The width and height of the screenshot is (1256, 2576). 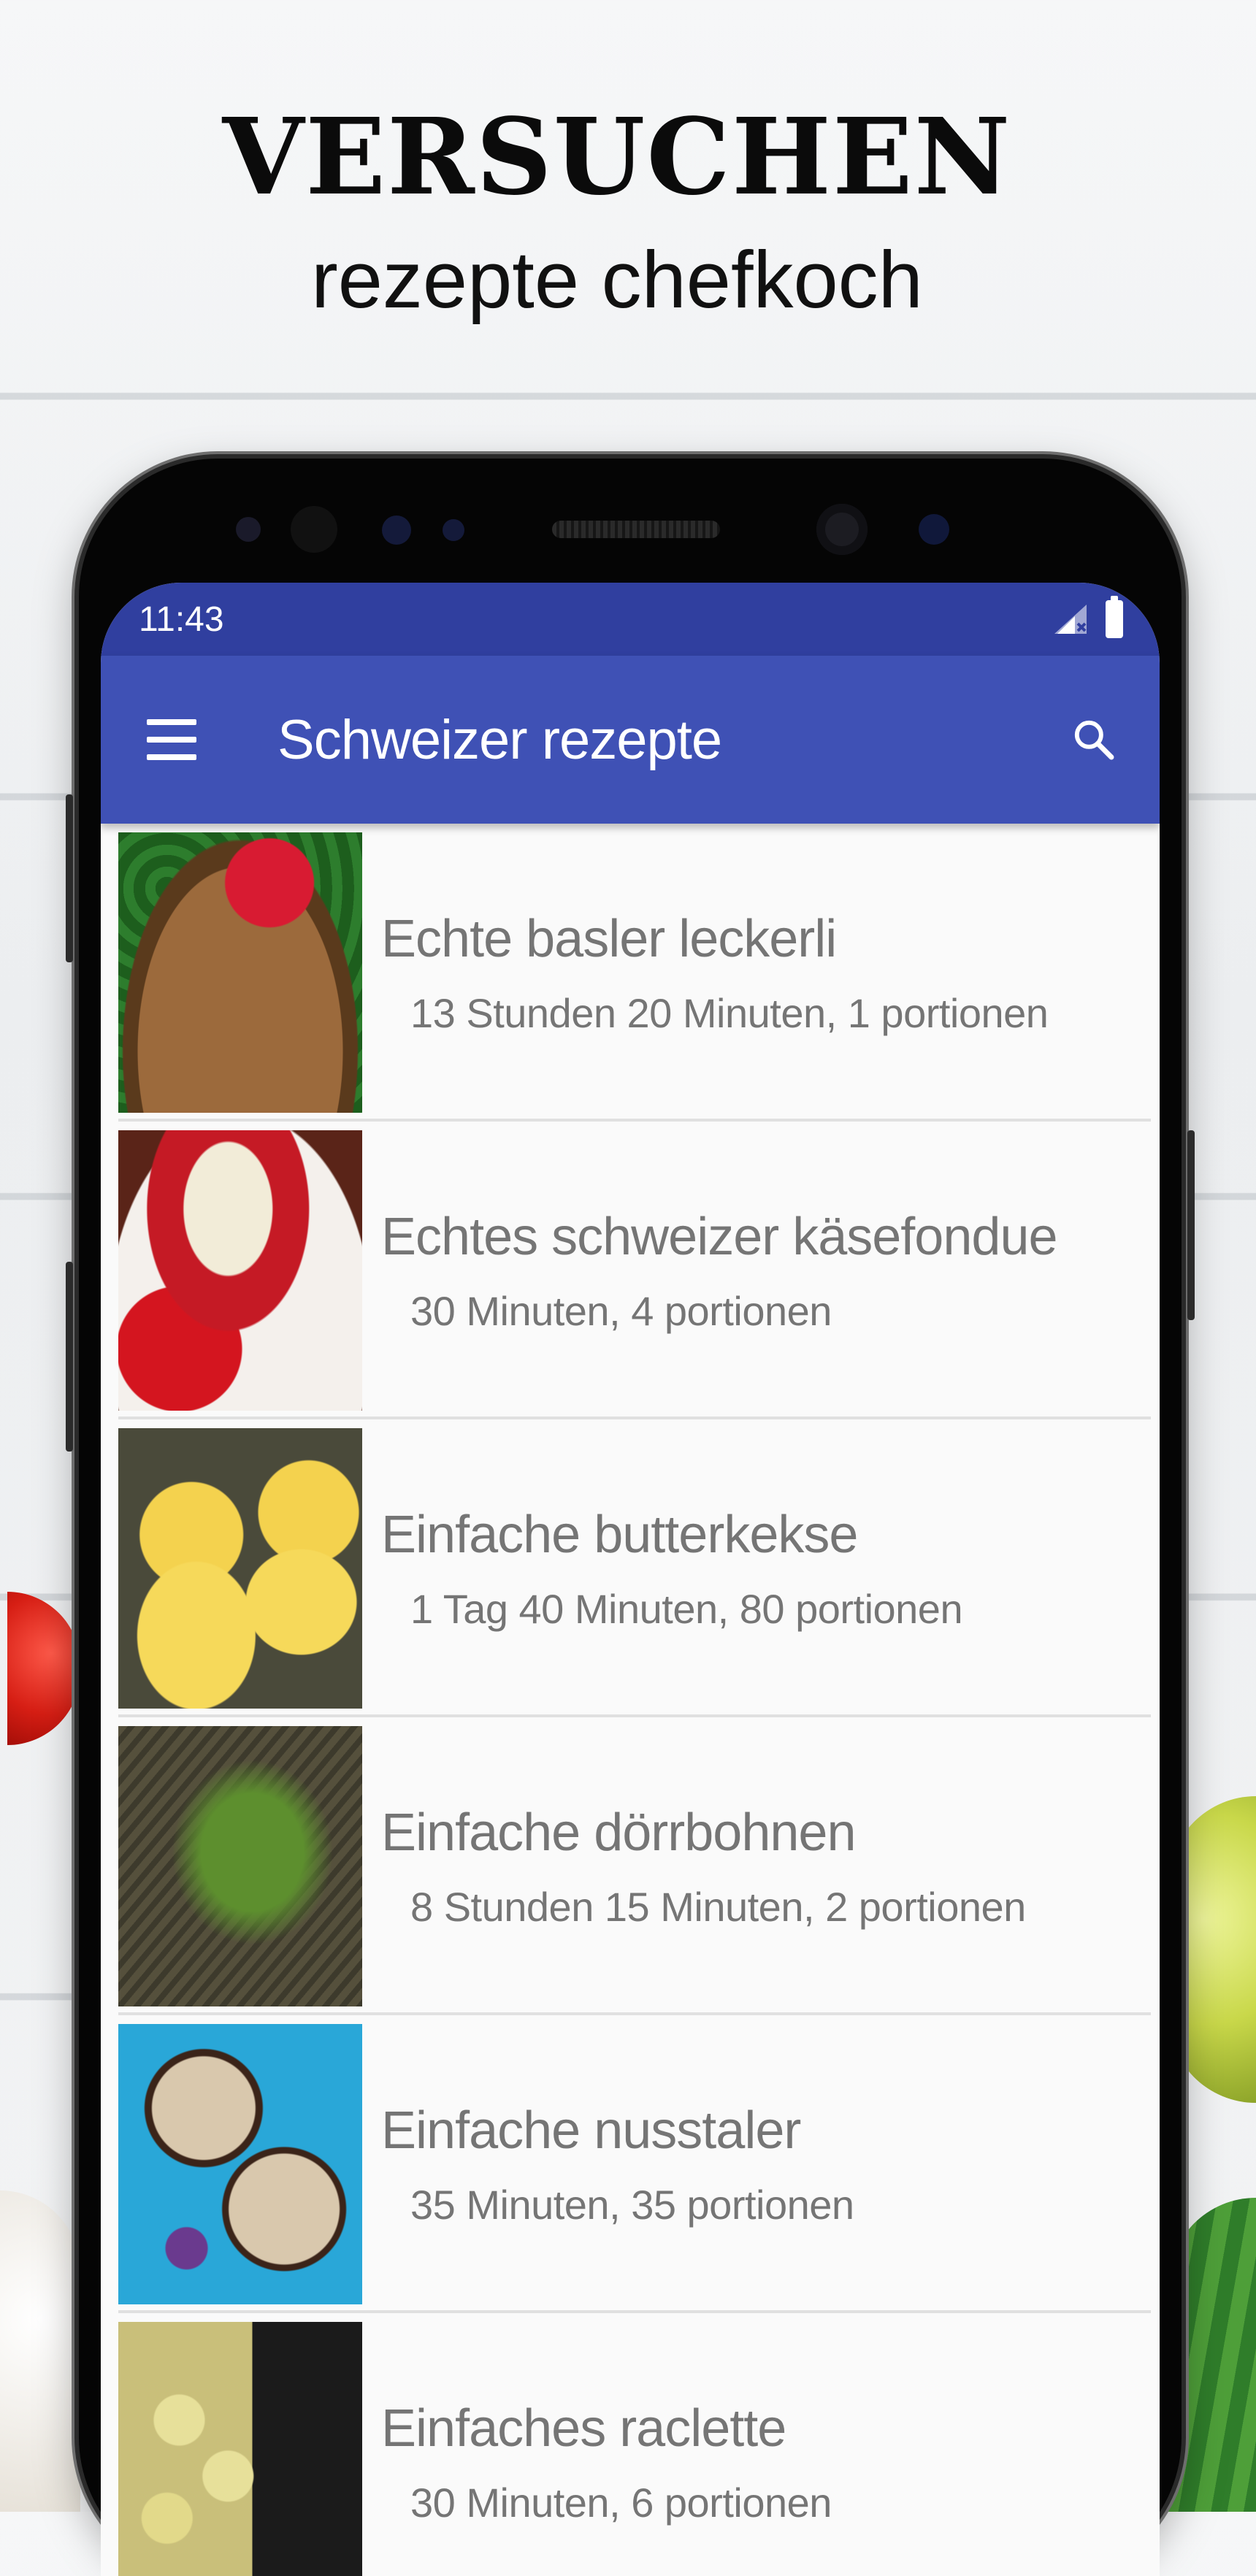 I want to click on proximity-sensor, so click(x=314, y=529).